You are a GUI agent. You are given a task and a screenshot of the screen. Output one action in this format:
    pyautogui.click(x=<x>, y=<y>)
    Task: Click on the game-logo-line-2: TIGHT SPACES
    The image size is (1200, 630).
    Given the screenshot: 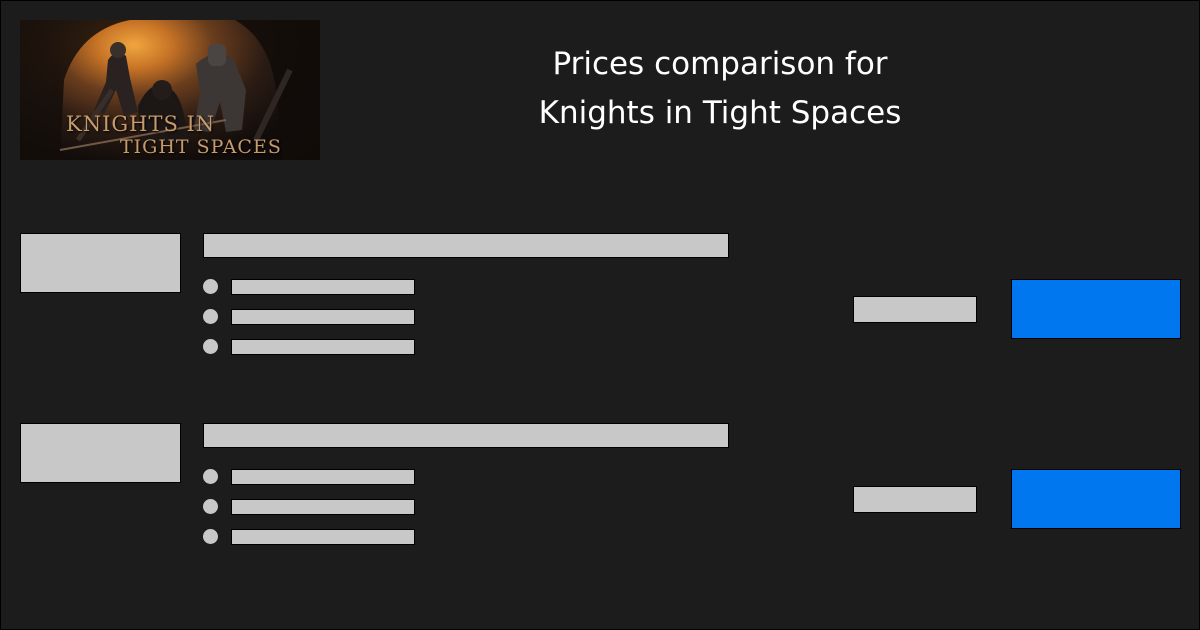 What is the action you would take?
    pyautogui.click(x=201, y=147)
    